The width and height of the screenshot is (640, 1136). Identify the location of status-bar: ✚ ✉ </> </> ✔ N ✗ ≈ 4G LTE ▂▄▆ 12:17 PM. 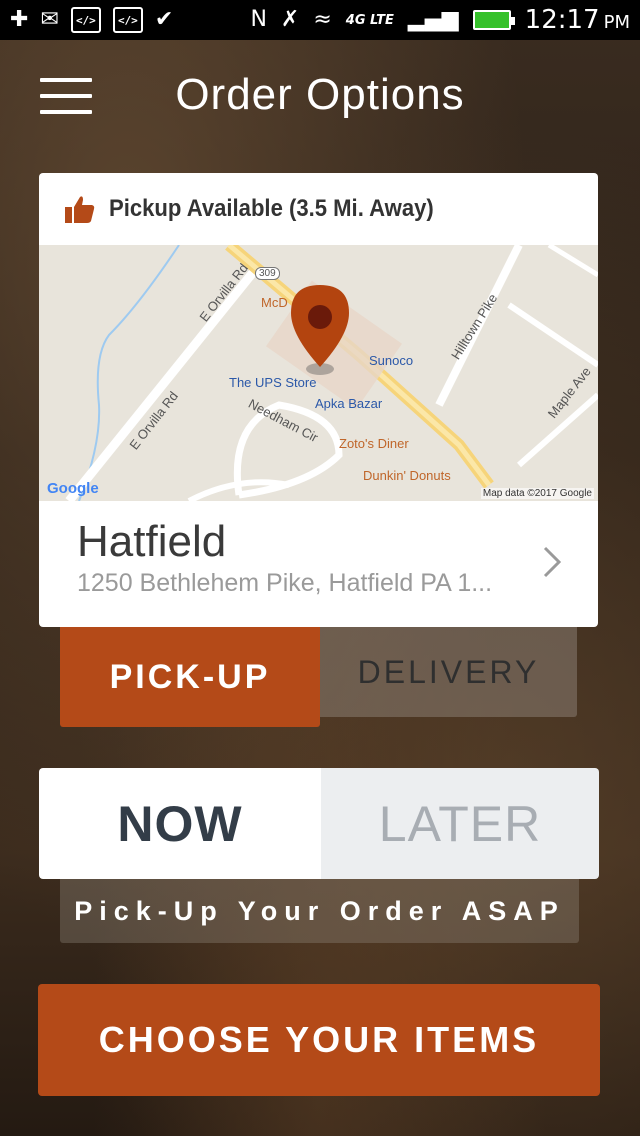
(320, 20).